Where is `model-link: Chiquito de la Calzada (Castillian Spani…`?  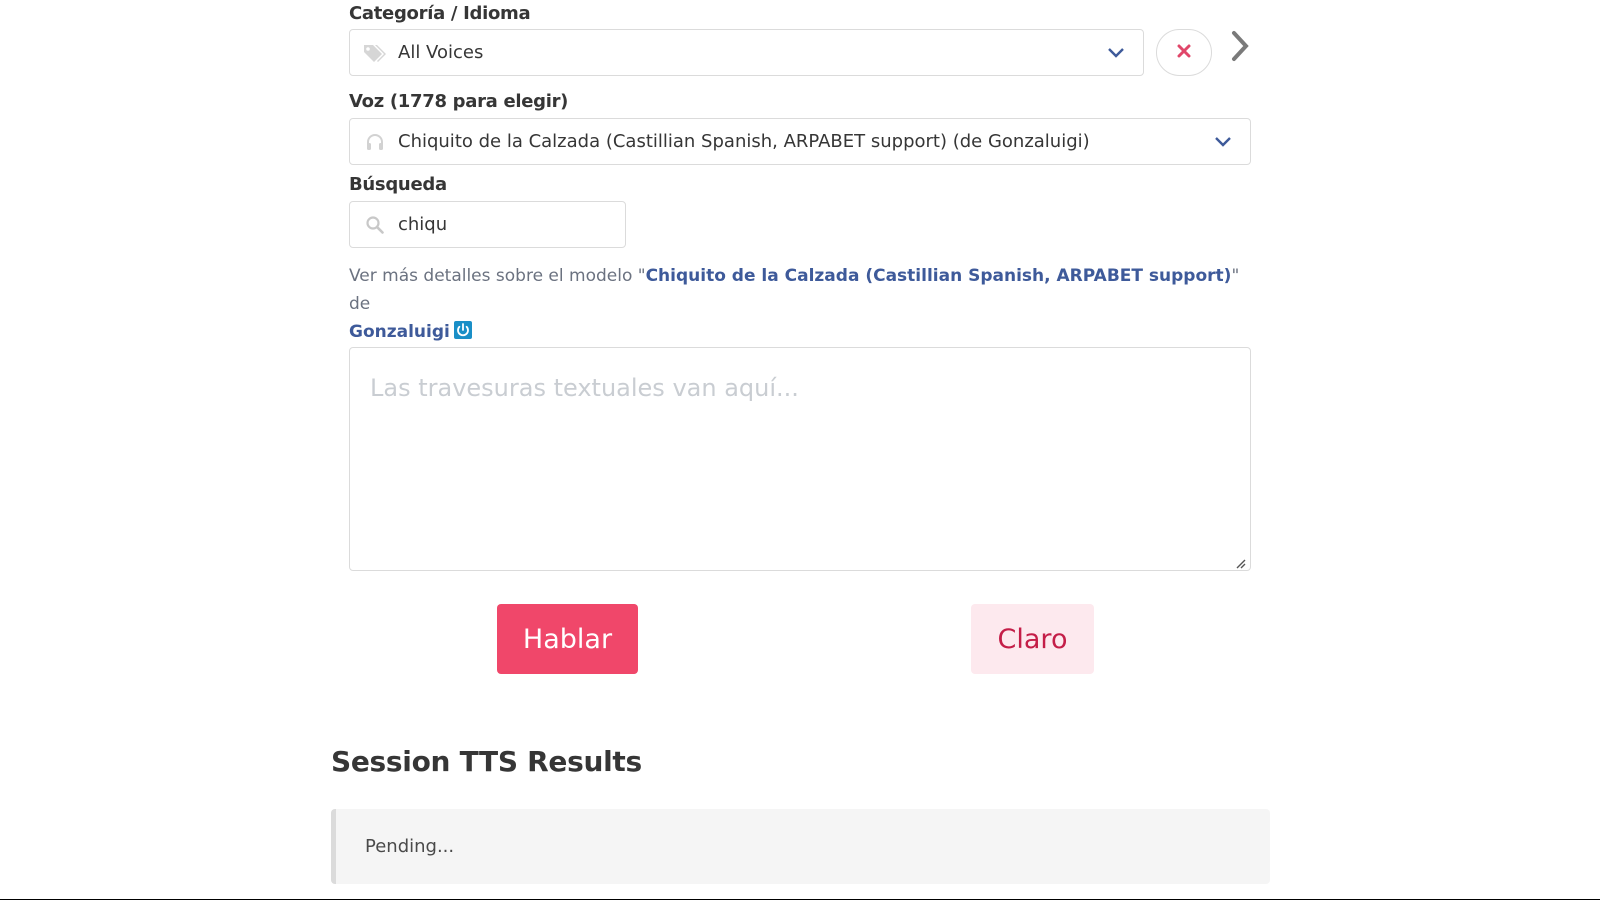 model-link: Chiquito de la Calzada (Castillian Spani… is located at coordinates (939, 276).